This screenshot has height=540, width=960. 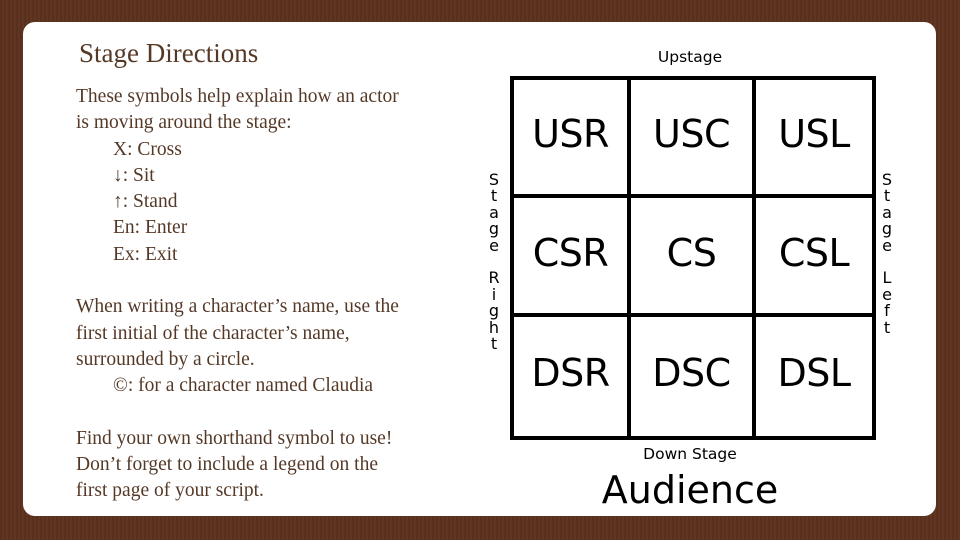 I want to click on symbol-exit: Ex: Exit, so click(x=145, y=254).